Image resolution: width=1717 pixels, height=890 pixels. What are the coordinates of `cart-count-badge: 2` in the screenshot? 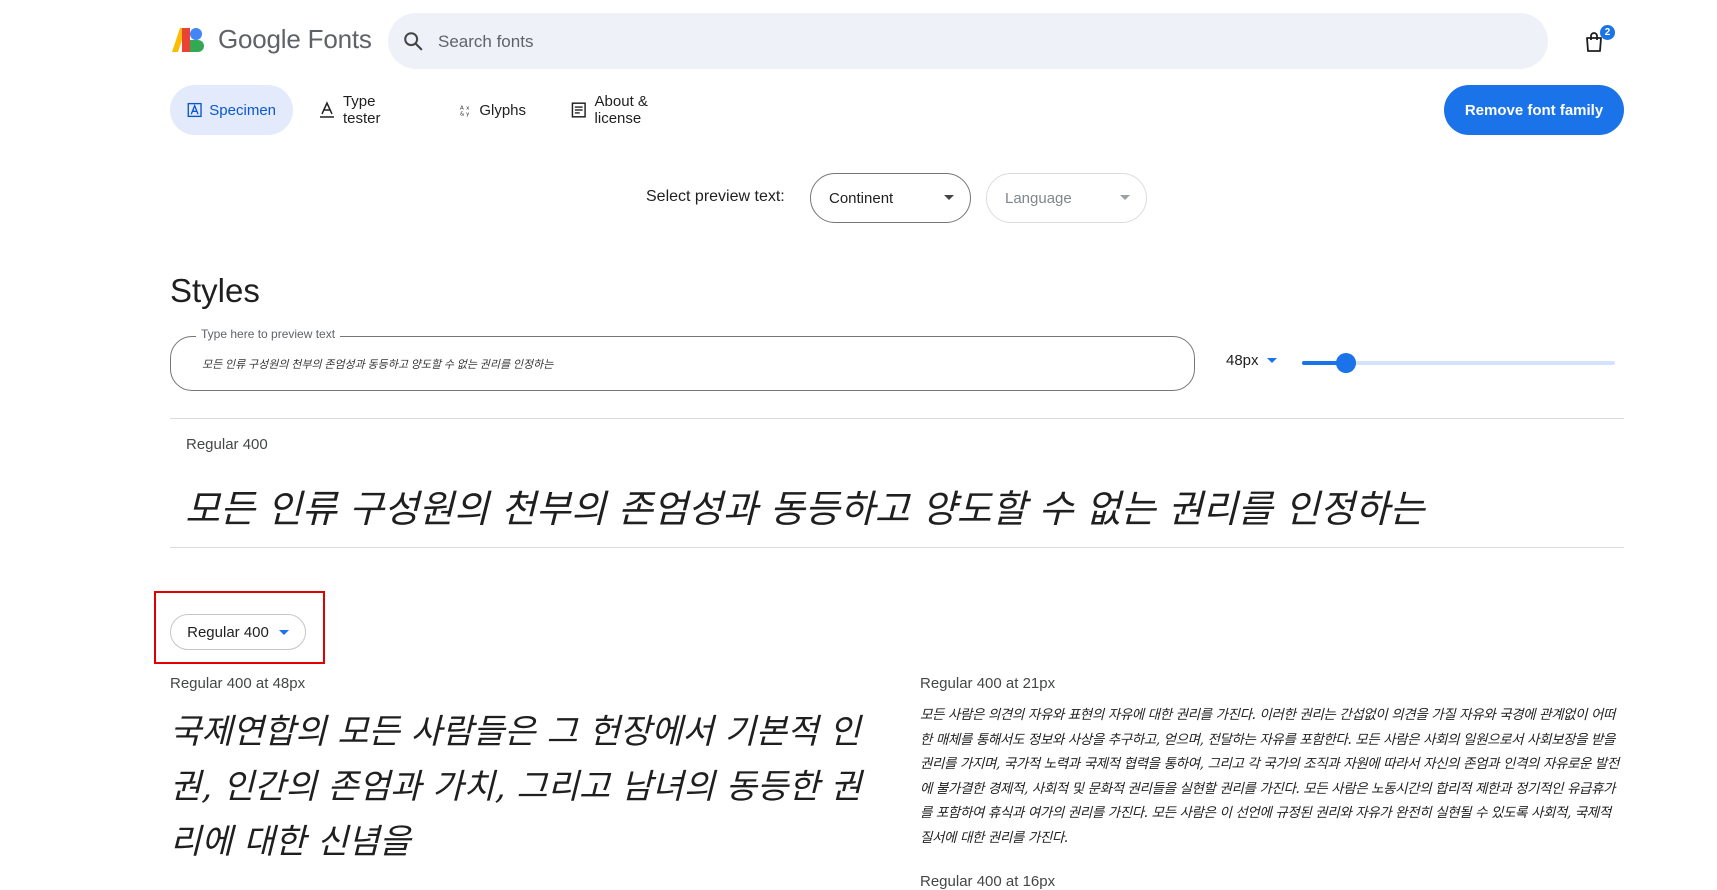 It's located at (1607, 32).